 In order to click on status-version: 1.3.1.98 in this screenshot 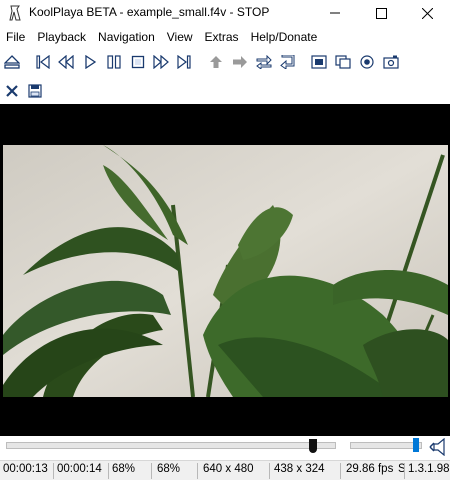, I will do `click(429, 469)`.